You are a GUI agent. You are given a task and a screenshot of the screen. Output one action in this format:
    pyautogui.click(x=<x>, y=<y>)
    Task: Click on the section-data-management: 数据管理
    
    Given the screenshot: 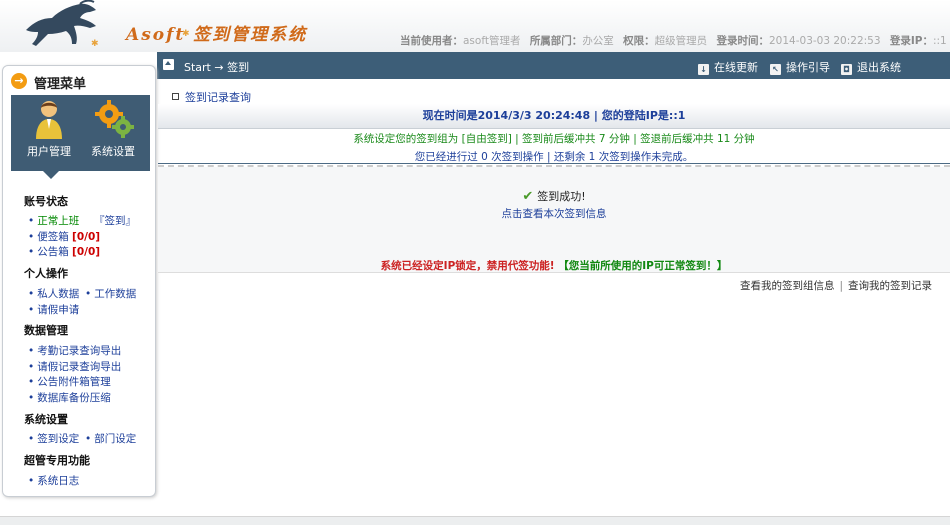 What is the action you would take?
    pyautogui.click(x=46, y=330)
    